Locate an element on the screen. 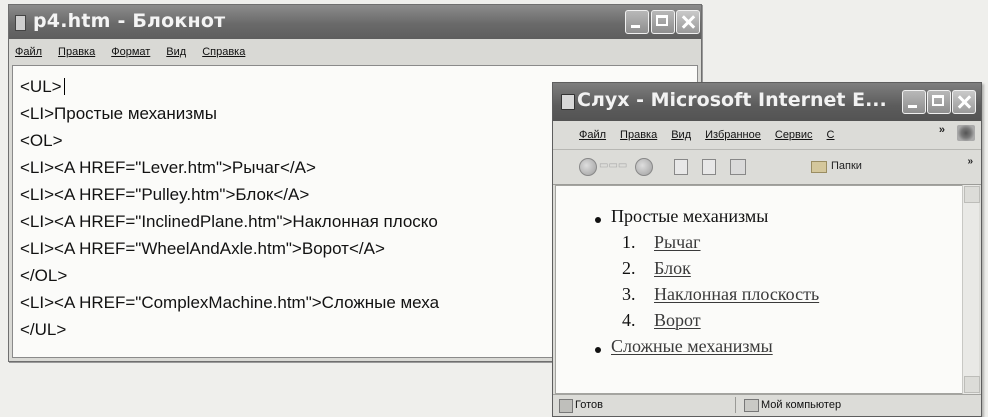 The height and width of the screenshot is (417, 988). status-text: Готов is located at coordinates (589, 405).